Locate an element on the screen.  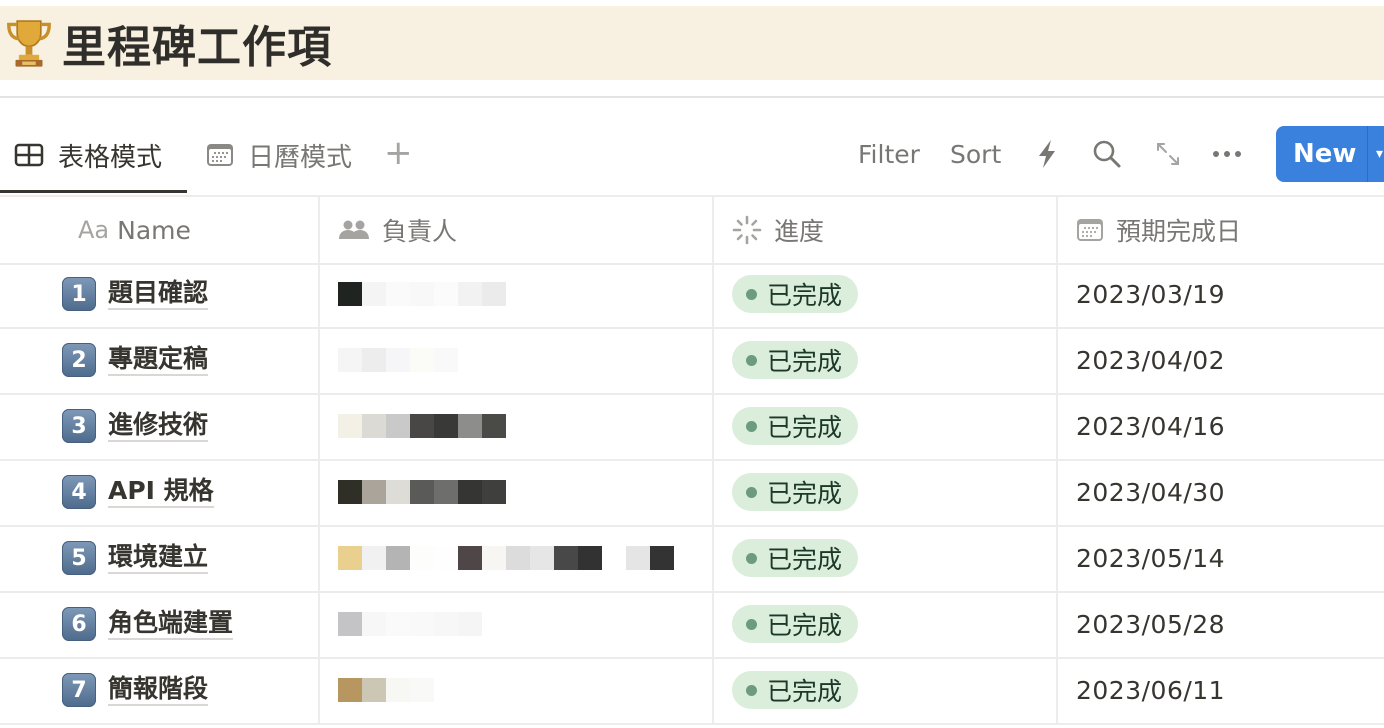
table-row: 1 題目確認 已完成 2023/03/19 is located at coordinates (692, 295).